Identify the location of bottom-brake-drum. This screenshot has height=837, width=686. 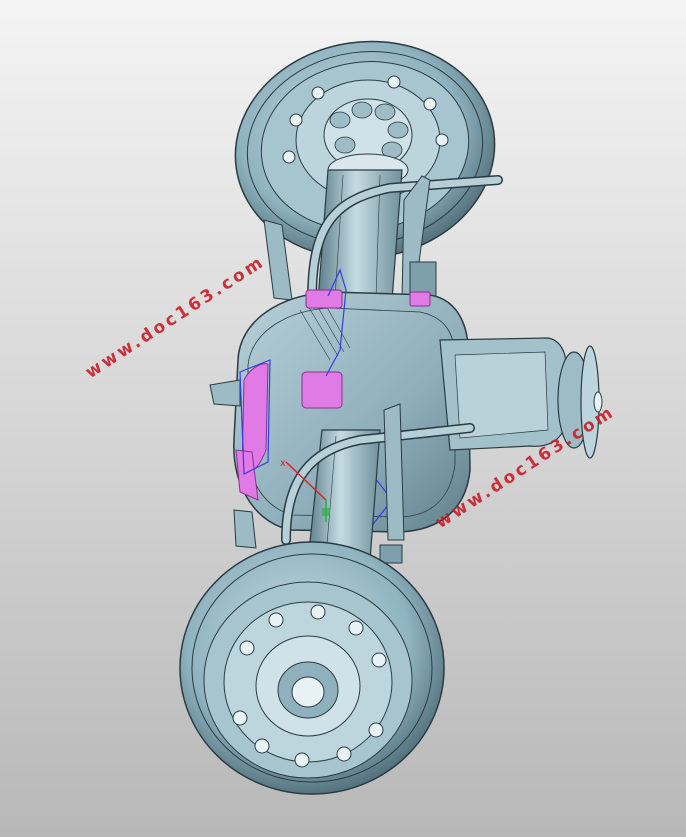
(312, 668).